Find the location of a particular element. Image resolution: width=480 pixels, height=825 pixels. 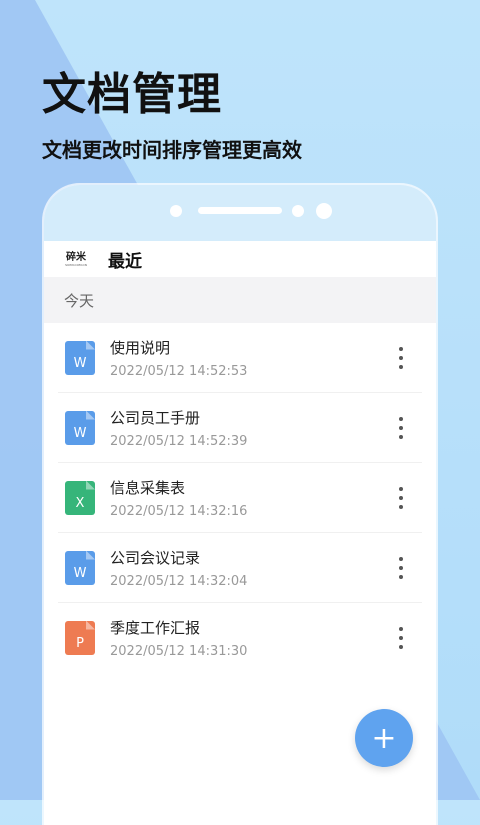

file-name: 公司会议记录 is located at coordinates (155, 557).